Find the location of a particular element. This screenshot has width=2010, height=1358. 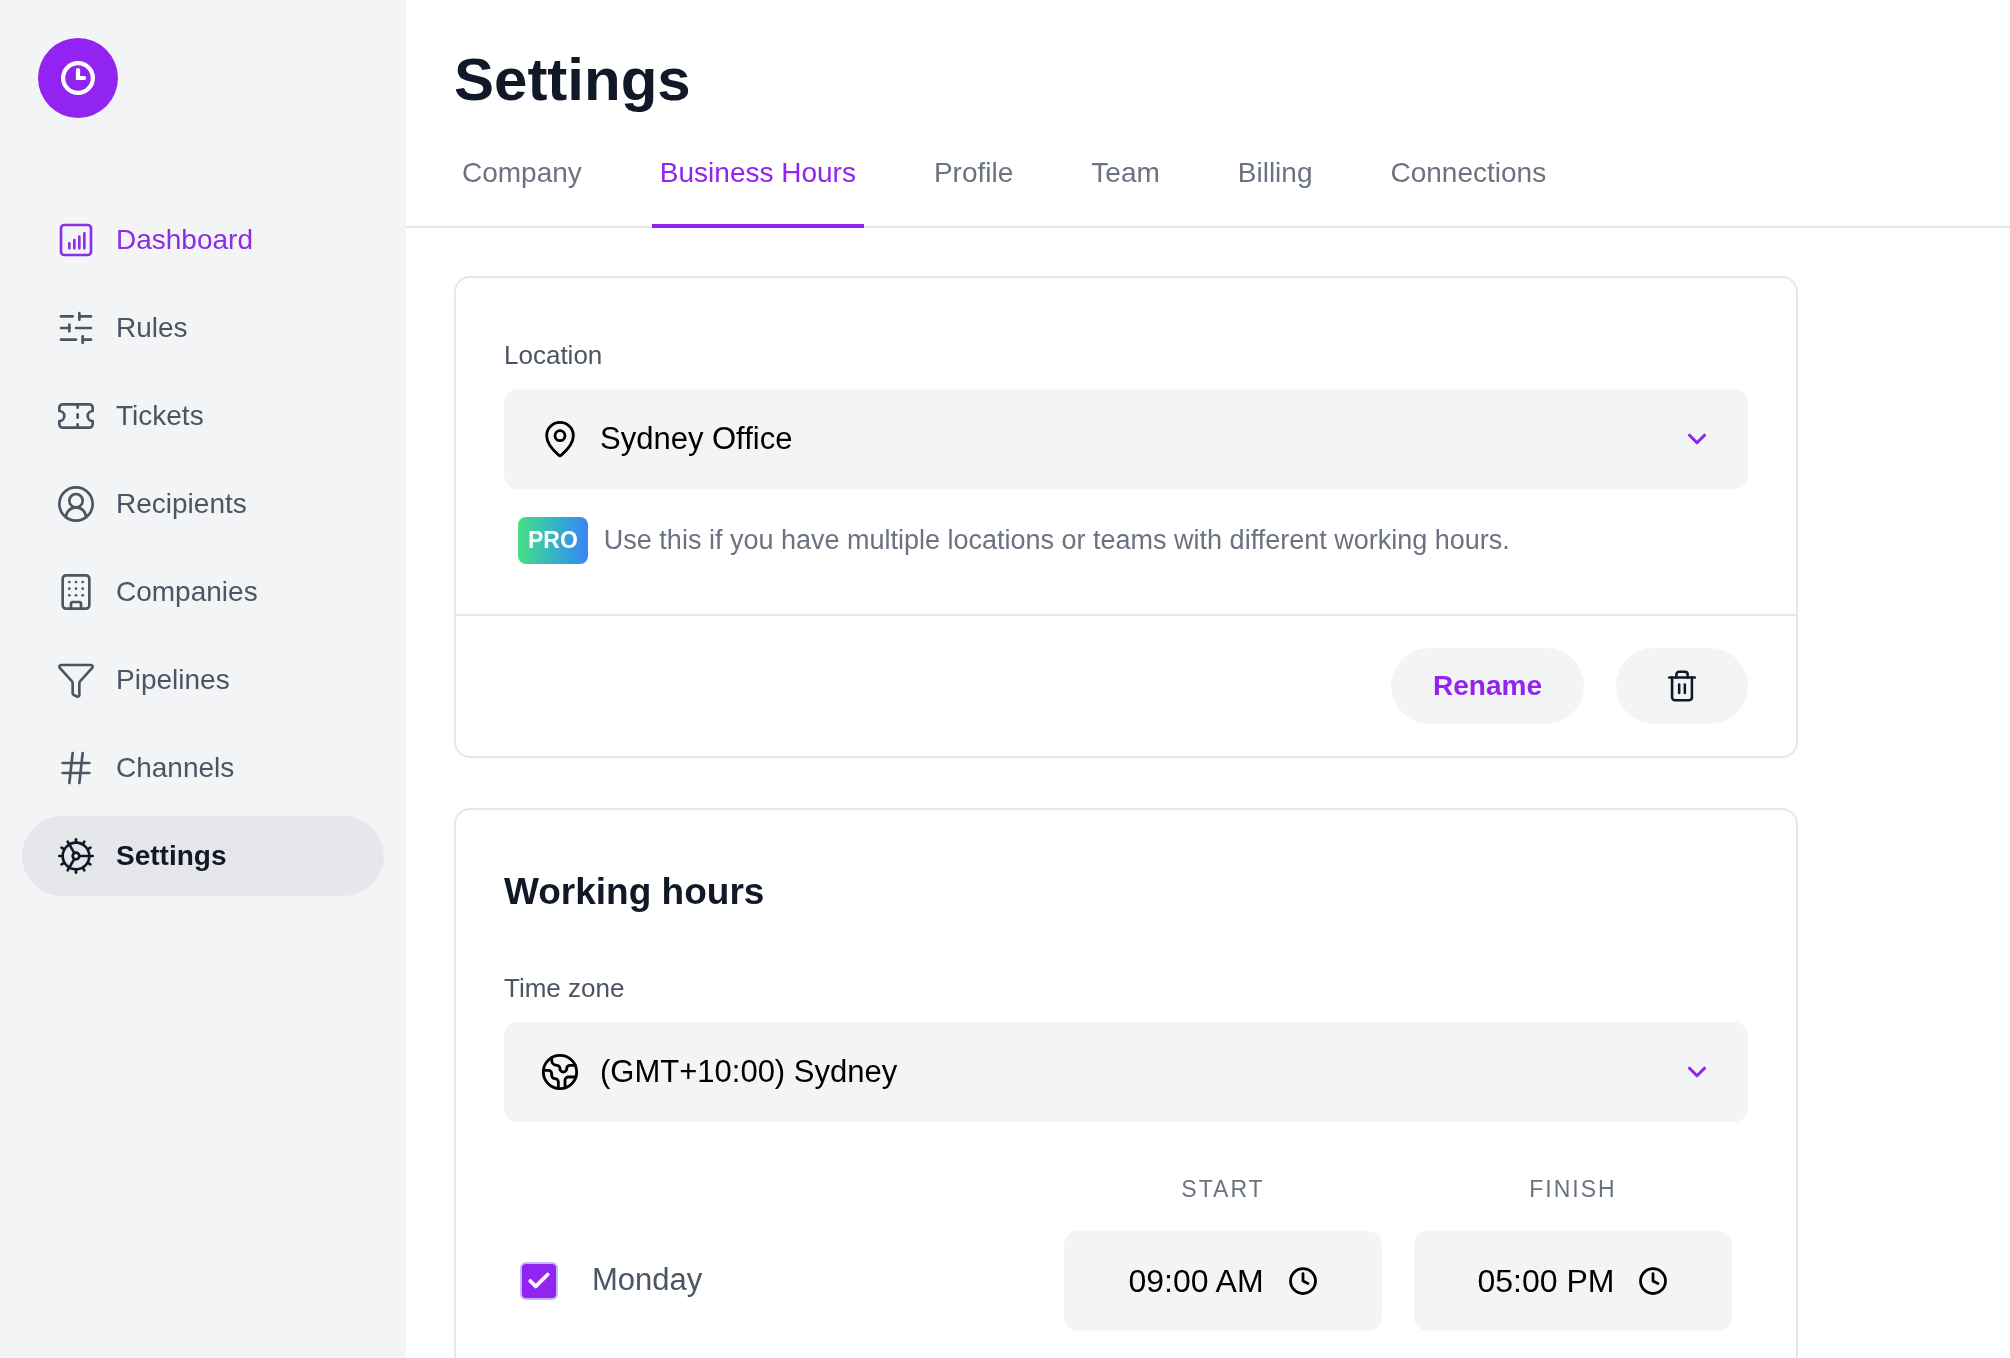

page-title: Settings is located at coordinates (572, 80).